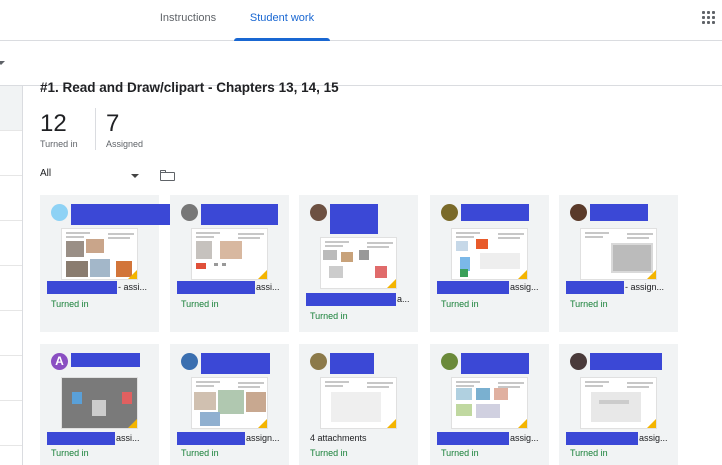  I want to click on submission-card: a... Turned in, so click(358, 263).